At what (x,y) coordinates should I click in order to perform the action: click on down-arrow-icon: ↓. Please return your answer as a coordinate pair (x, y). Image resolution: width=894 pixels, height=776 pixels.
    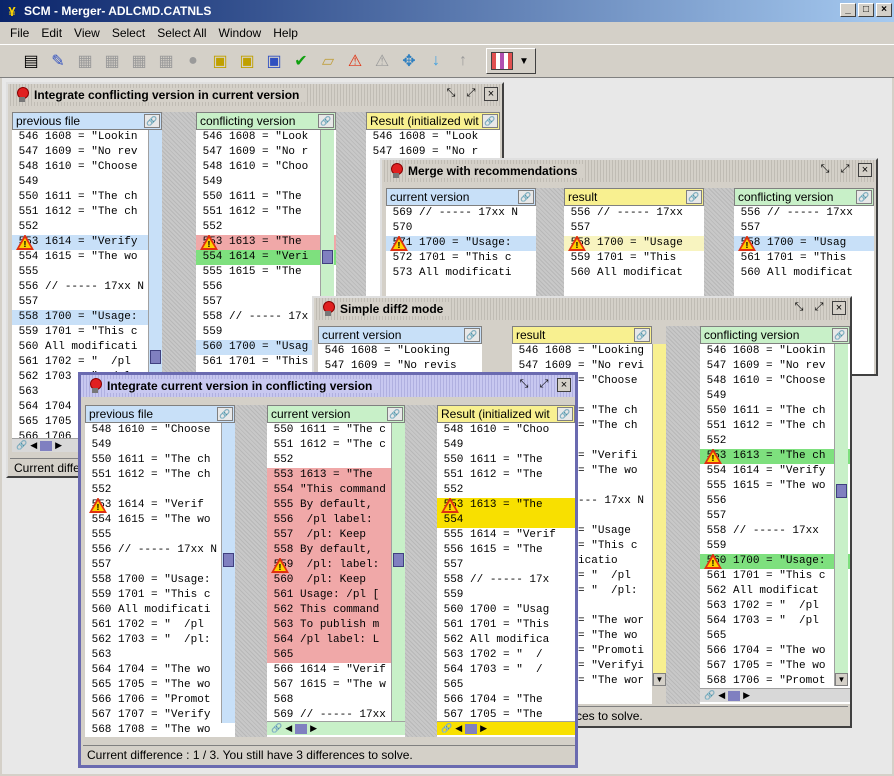
    Looking at the image, I should click on (436, 61).